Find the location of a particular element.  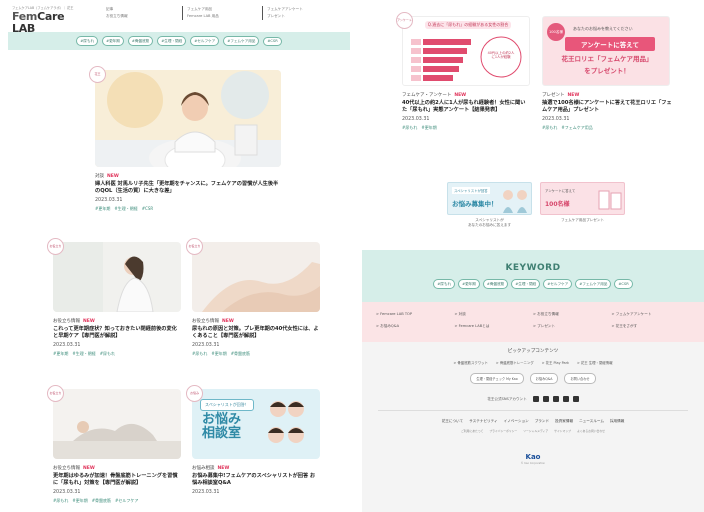

sitemap-link: > お役立ち情報 is located at coordinates (572, 314).